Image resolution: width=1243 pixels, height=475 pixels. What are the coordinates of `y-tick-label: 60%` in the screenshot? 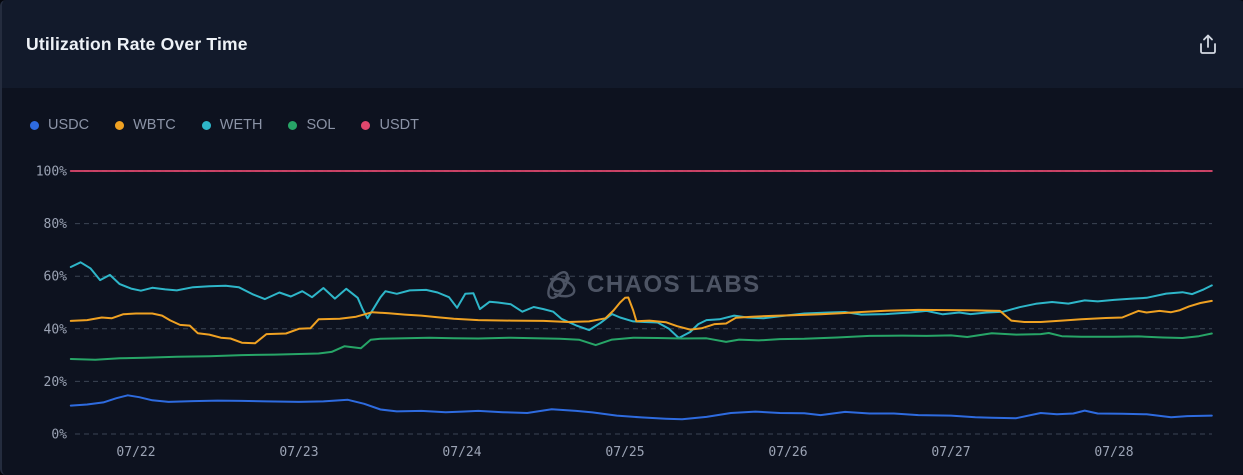 It's located at (56, 277).